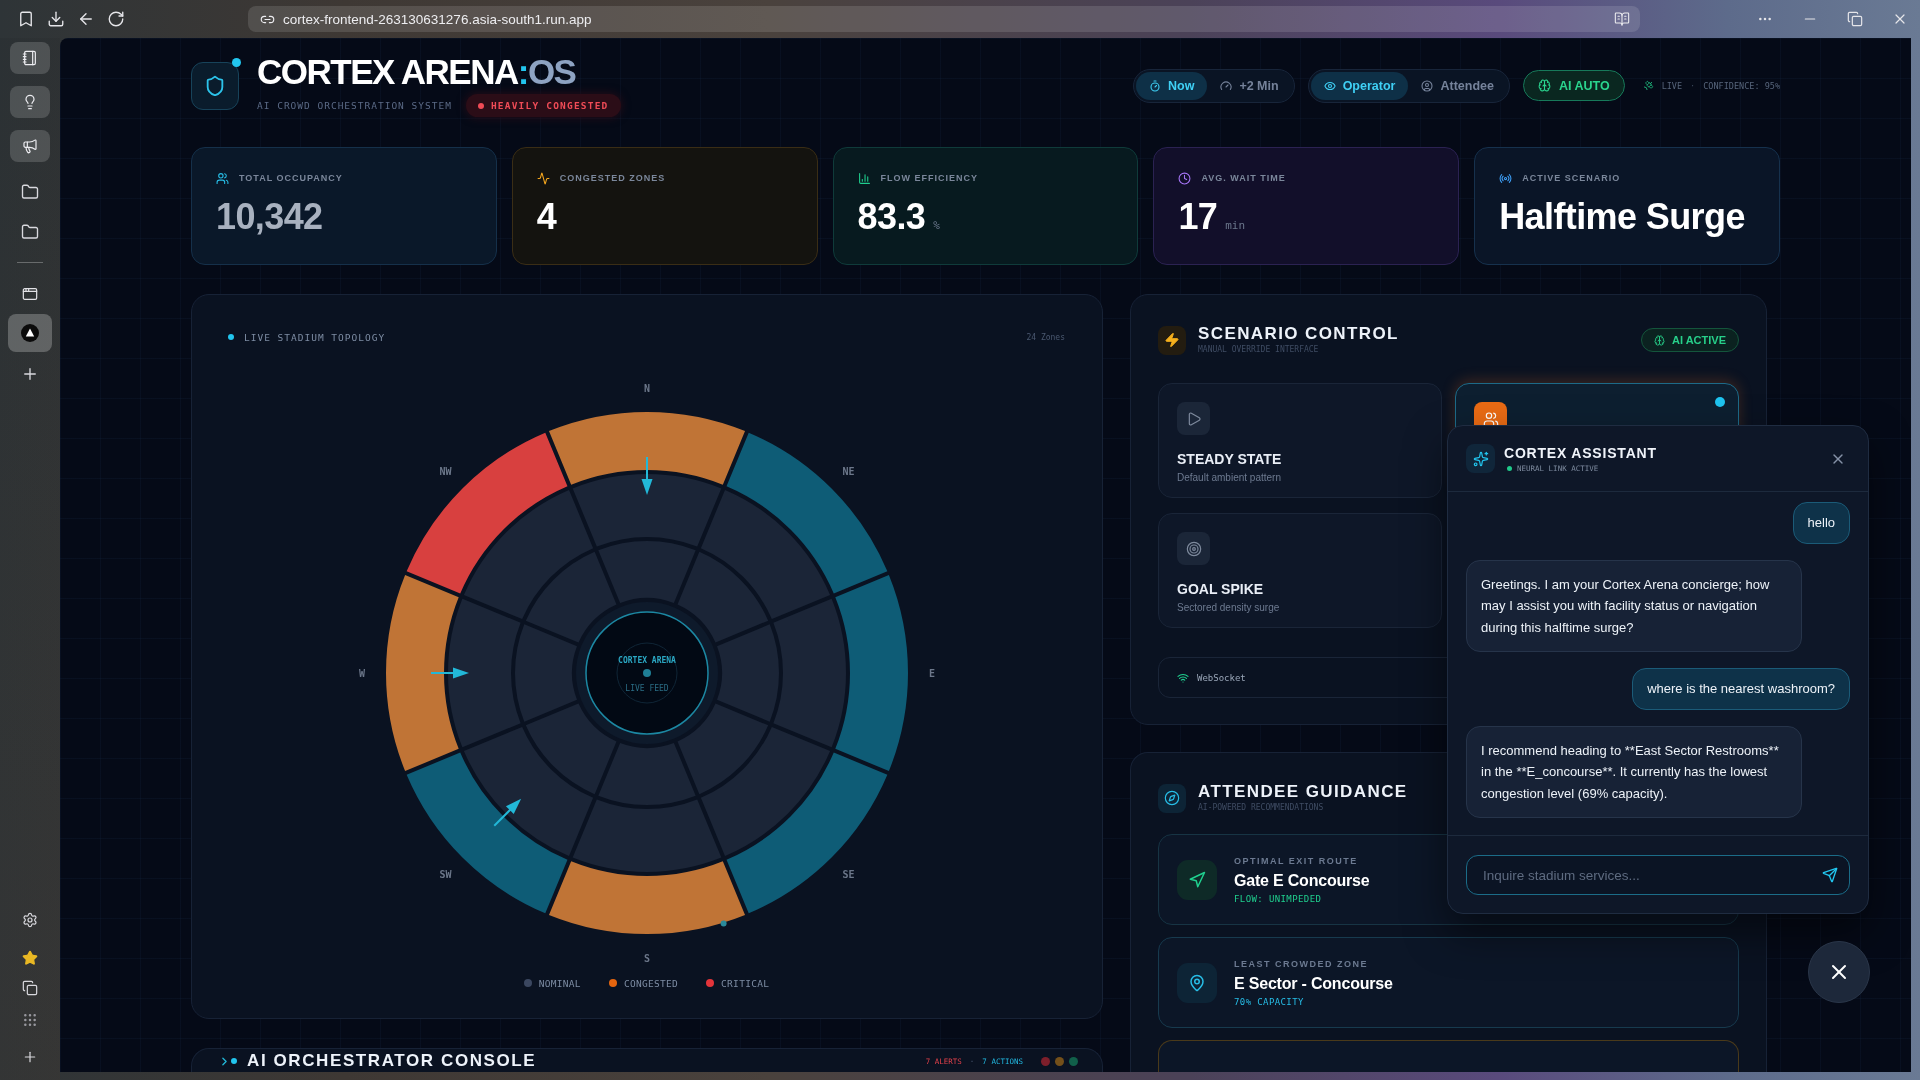  Describe the element at coordinates (1228, 607) in the screenshot. I see `scenario-description: Sectored density surge` at that location.